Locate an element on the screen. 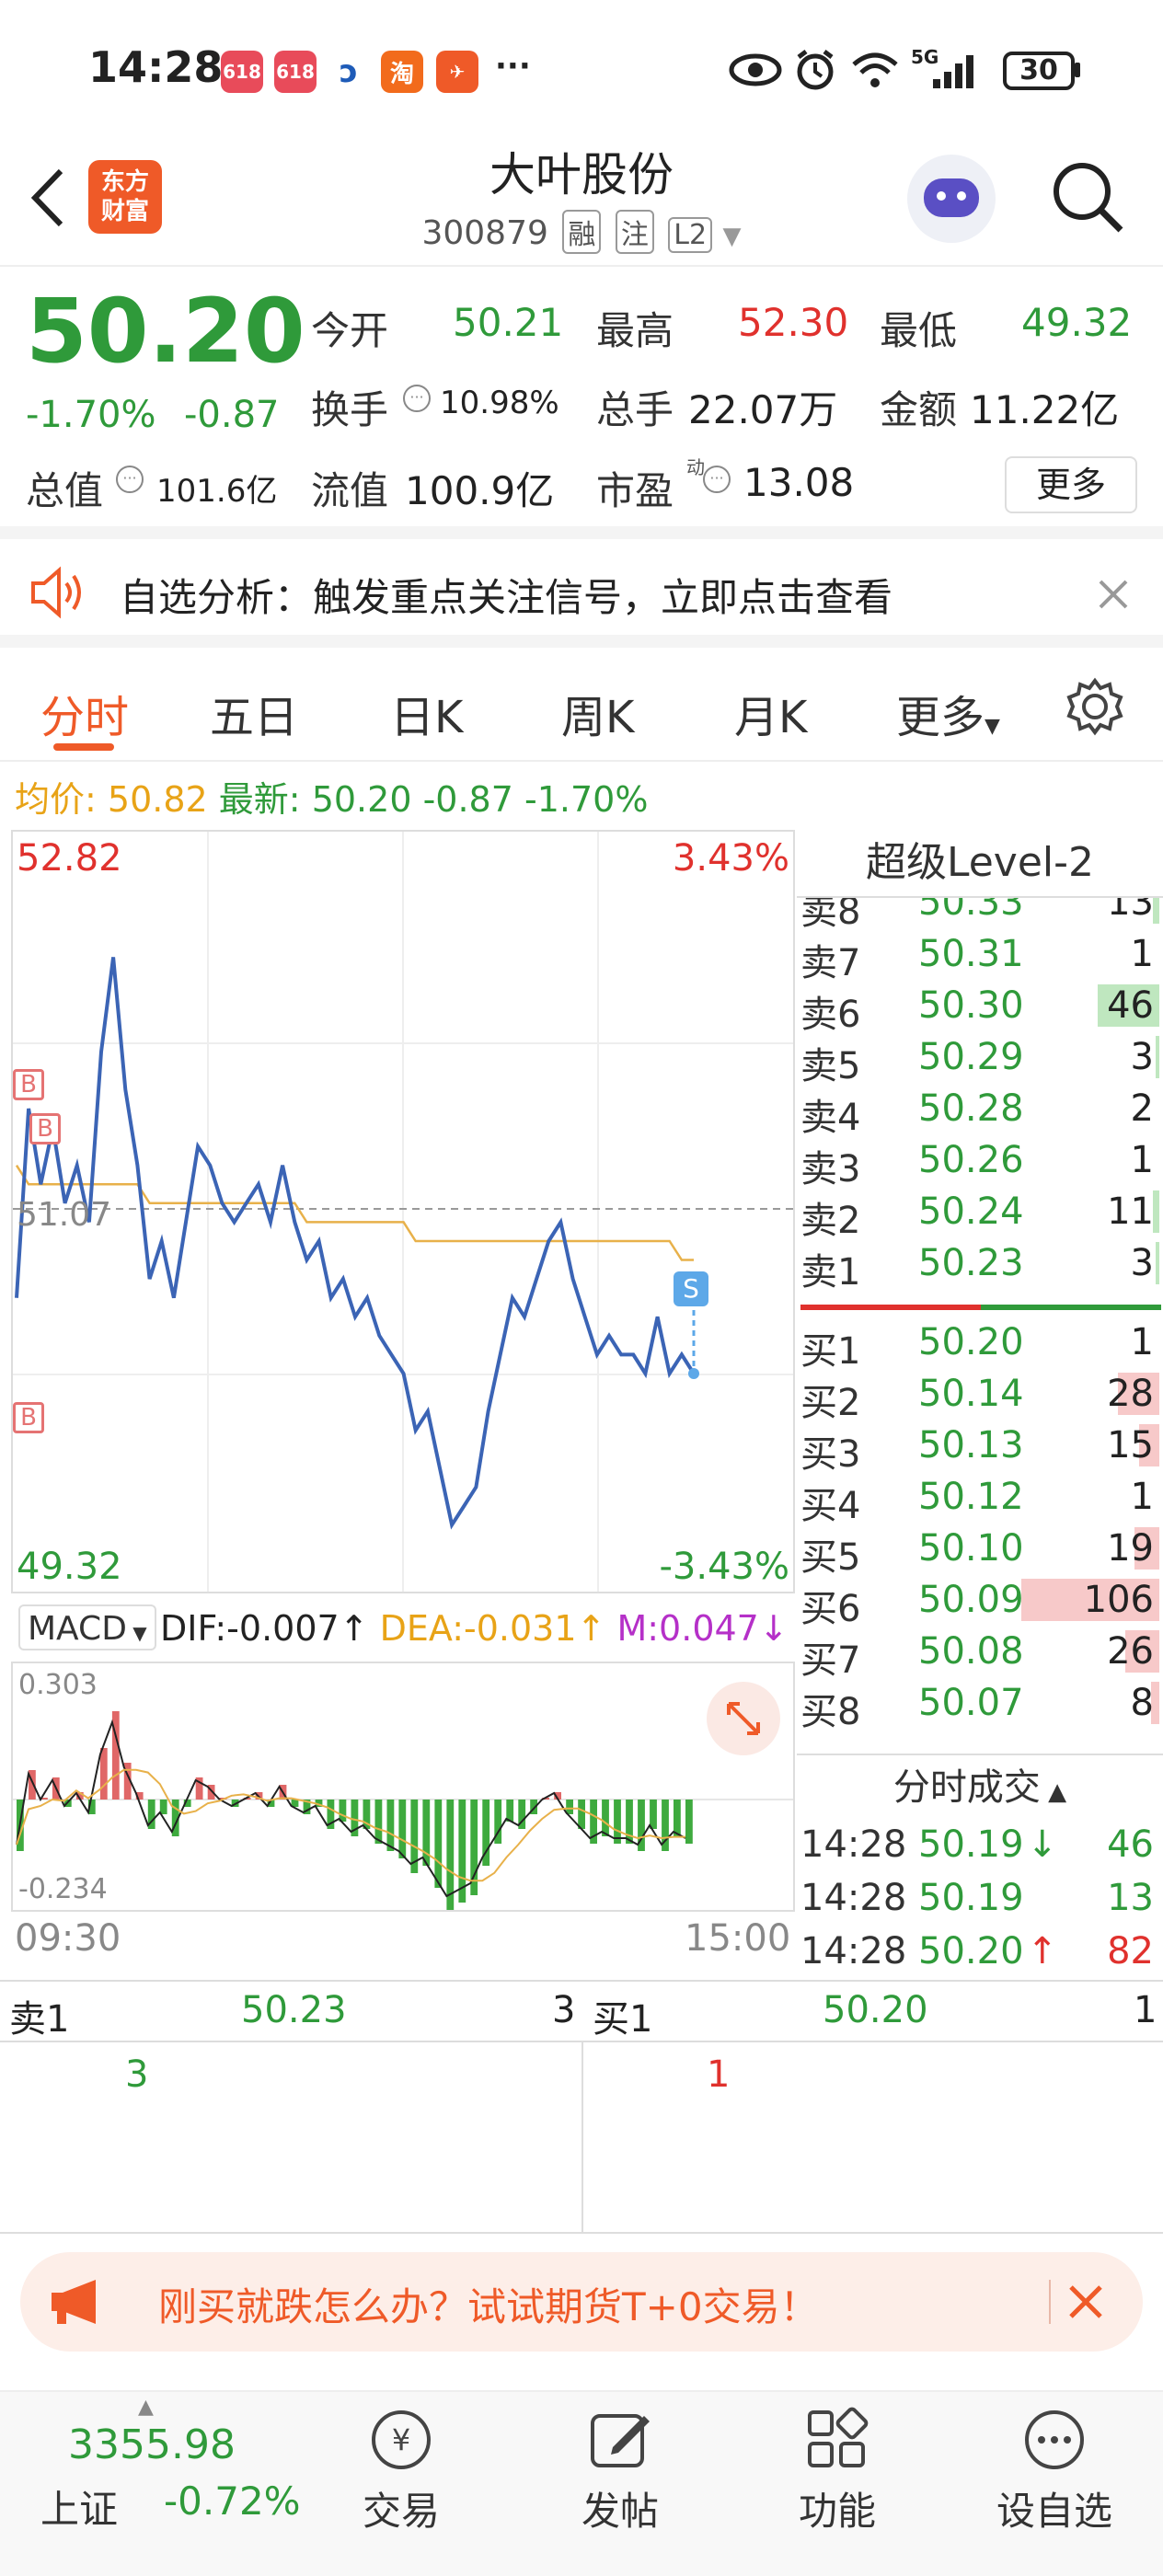 This screenshot has width=1163, height=2576. speaker-icon is located at coordinates (56, 592).